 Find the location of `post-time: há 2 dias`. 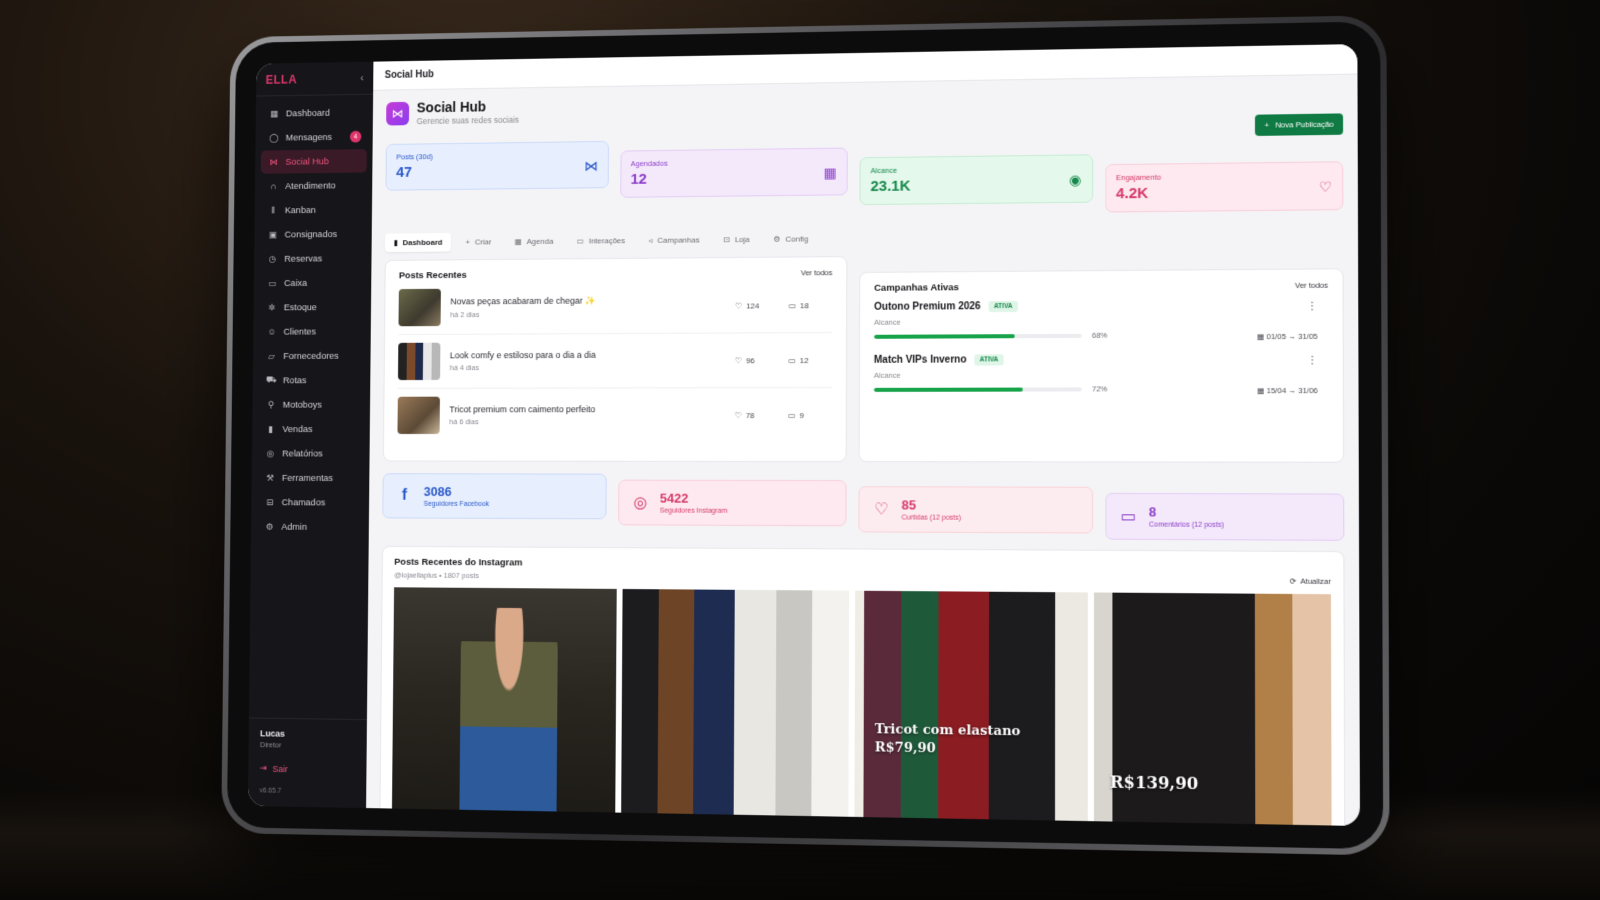

post-time: há 2 dias is located at coordinates (465, 314).